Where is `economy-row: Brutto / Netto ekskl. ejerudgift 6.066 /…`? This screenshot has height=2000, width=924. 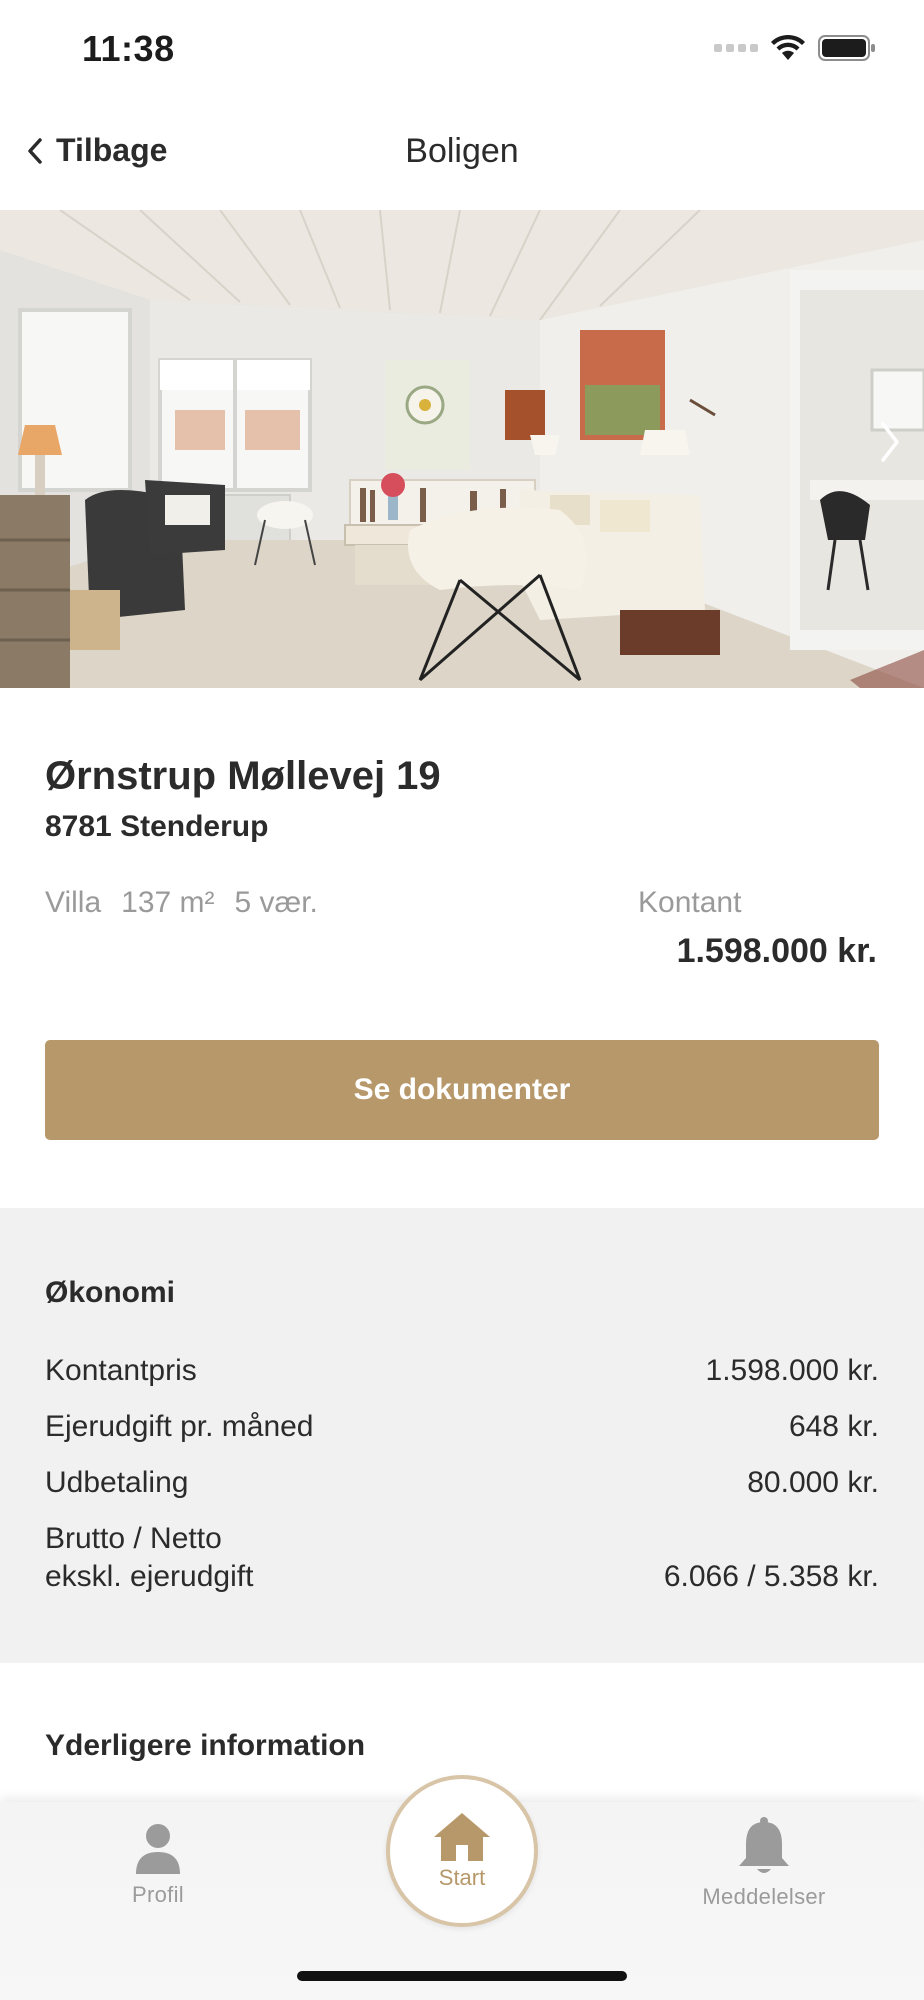
economy-row: Brutto / Netto ekskl. ejerudgift 6.066 /… is located at coordinates (462, 1558).